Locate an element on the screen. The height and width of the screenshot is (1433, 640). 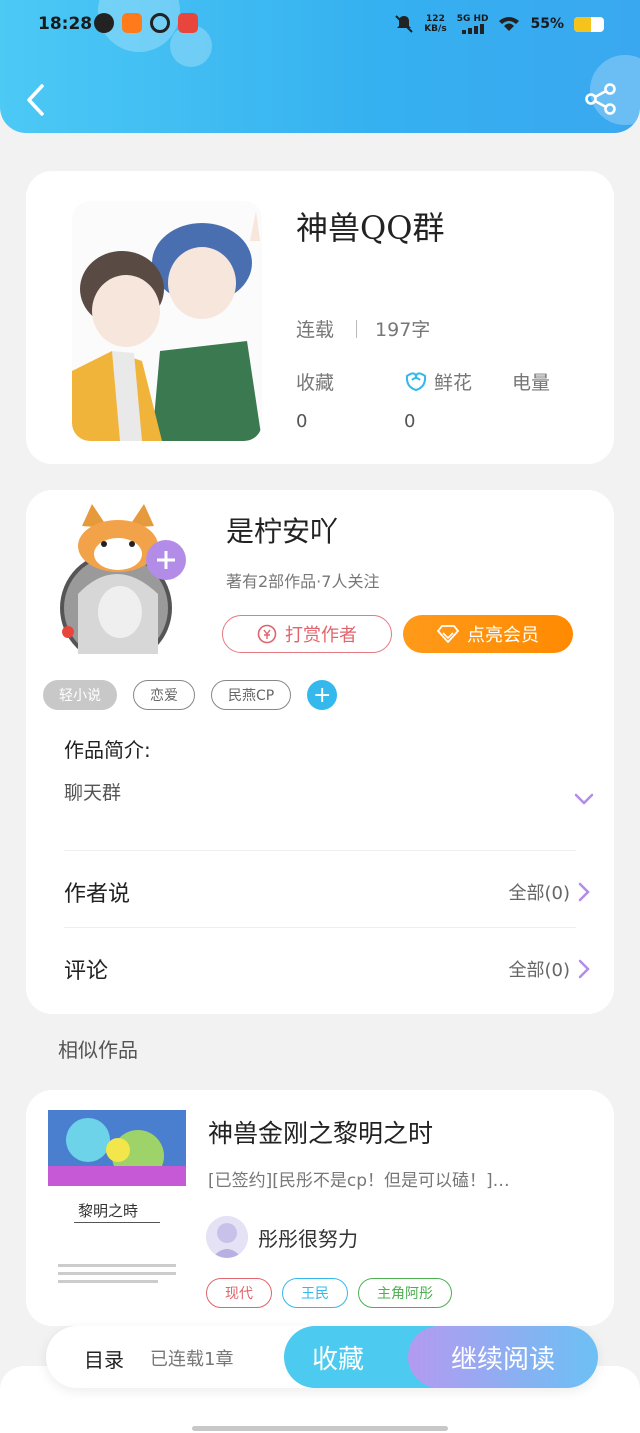
book-cover is located at coordinates (167, 321).